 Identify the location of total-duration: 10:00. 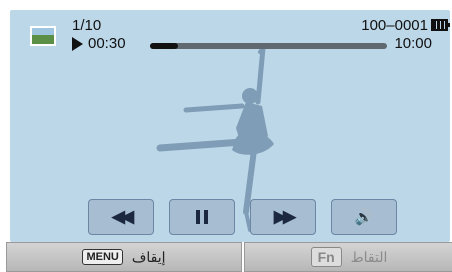
(413, 43).